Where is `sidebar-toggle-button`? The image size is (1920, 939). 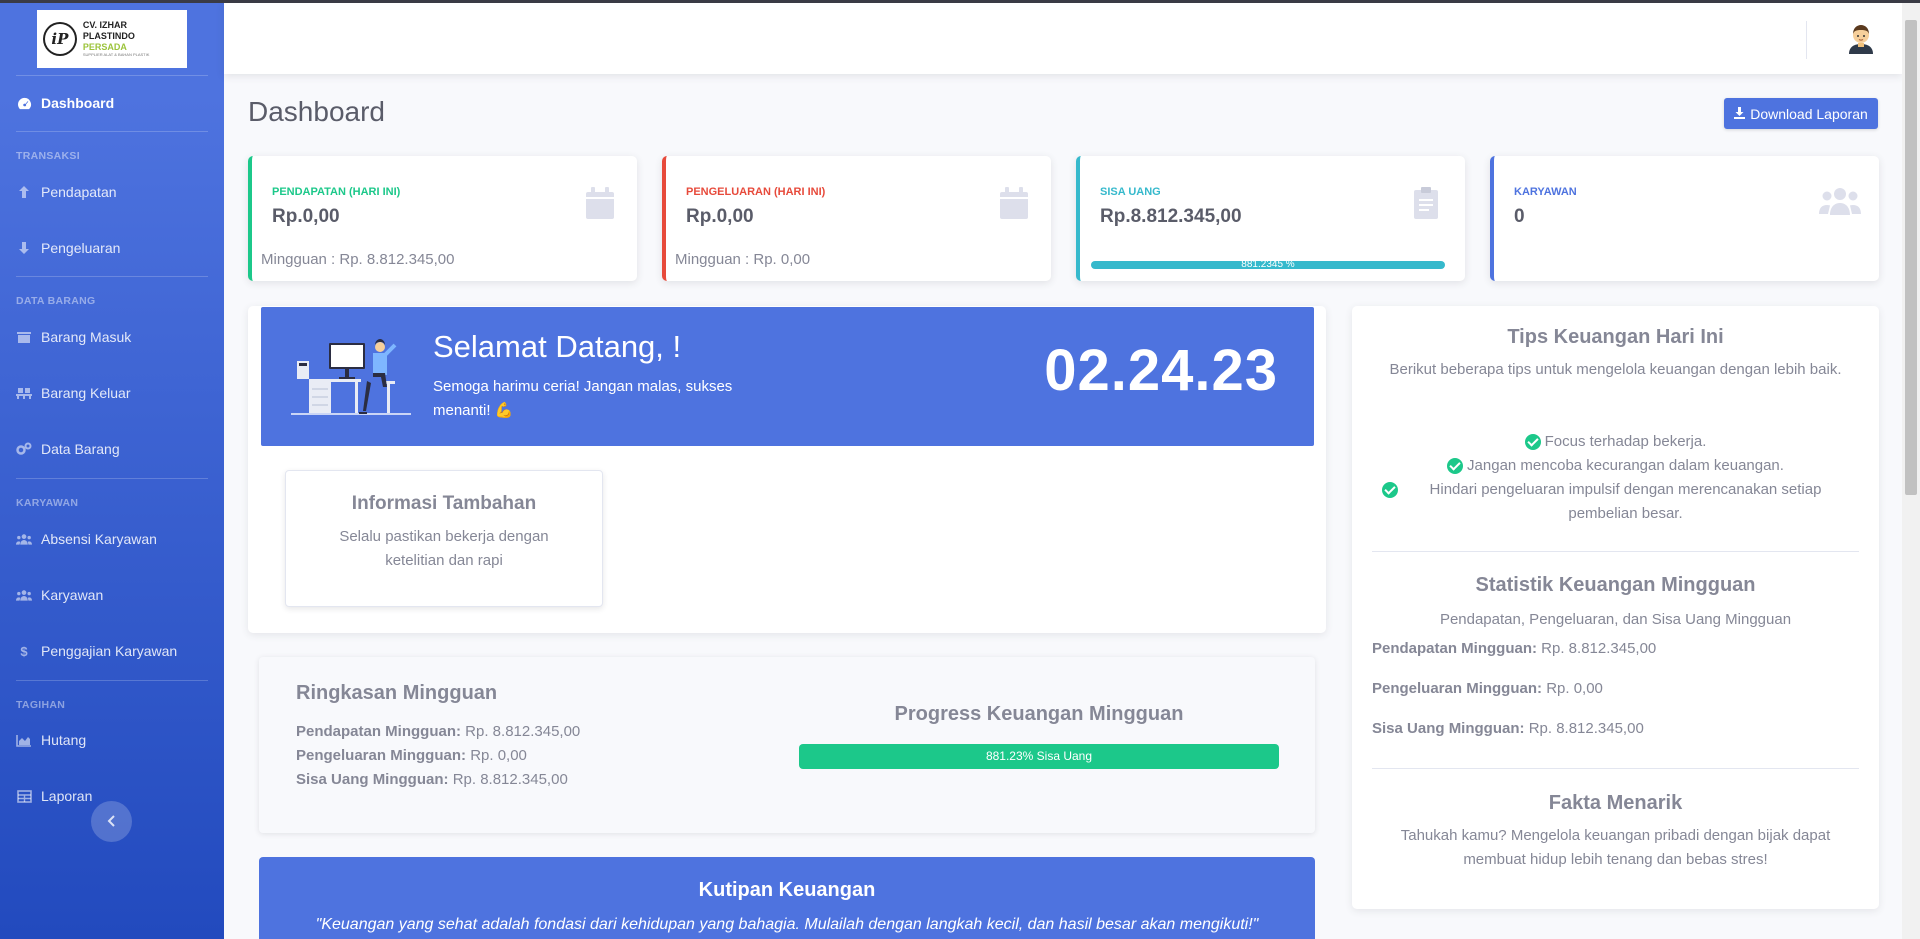
sidebar-toggle-button is located at coordinates (111, 821).